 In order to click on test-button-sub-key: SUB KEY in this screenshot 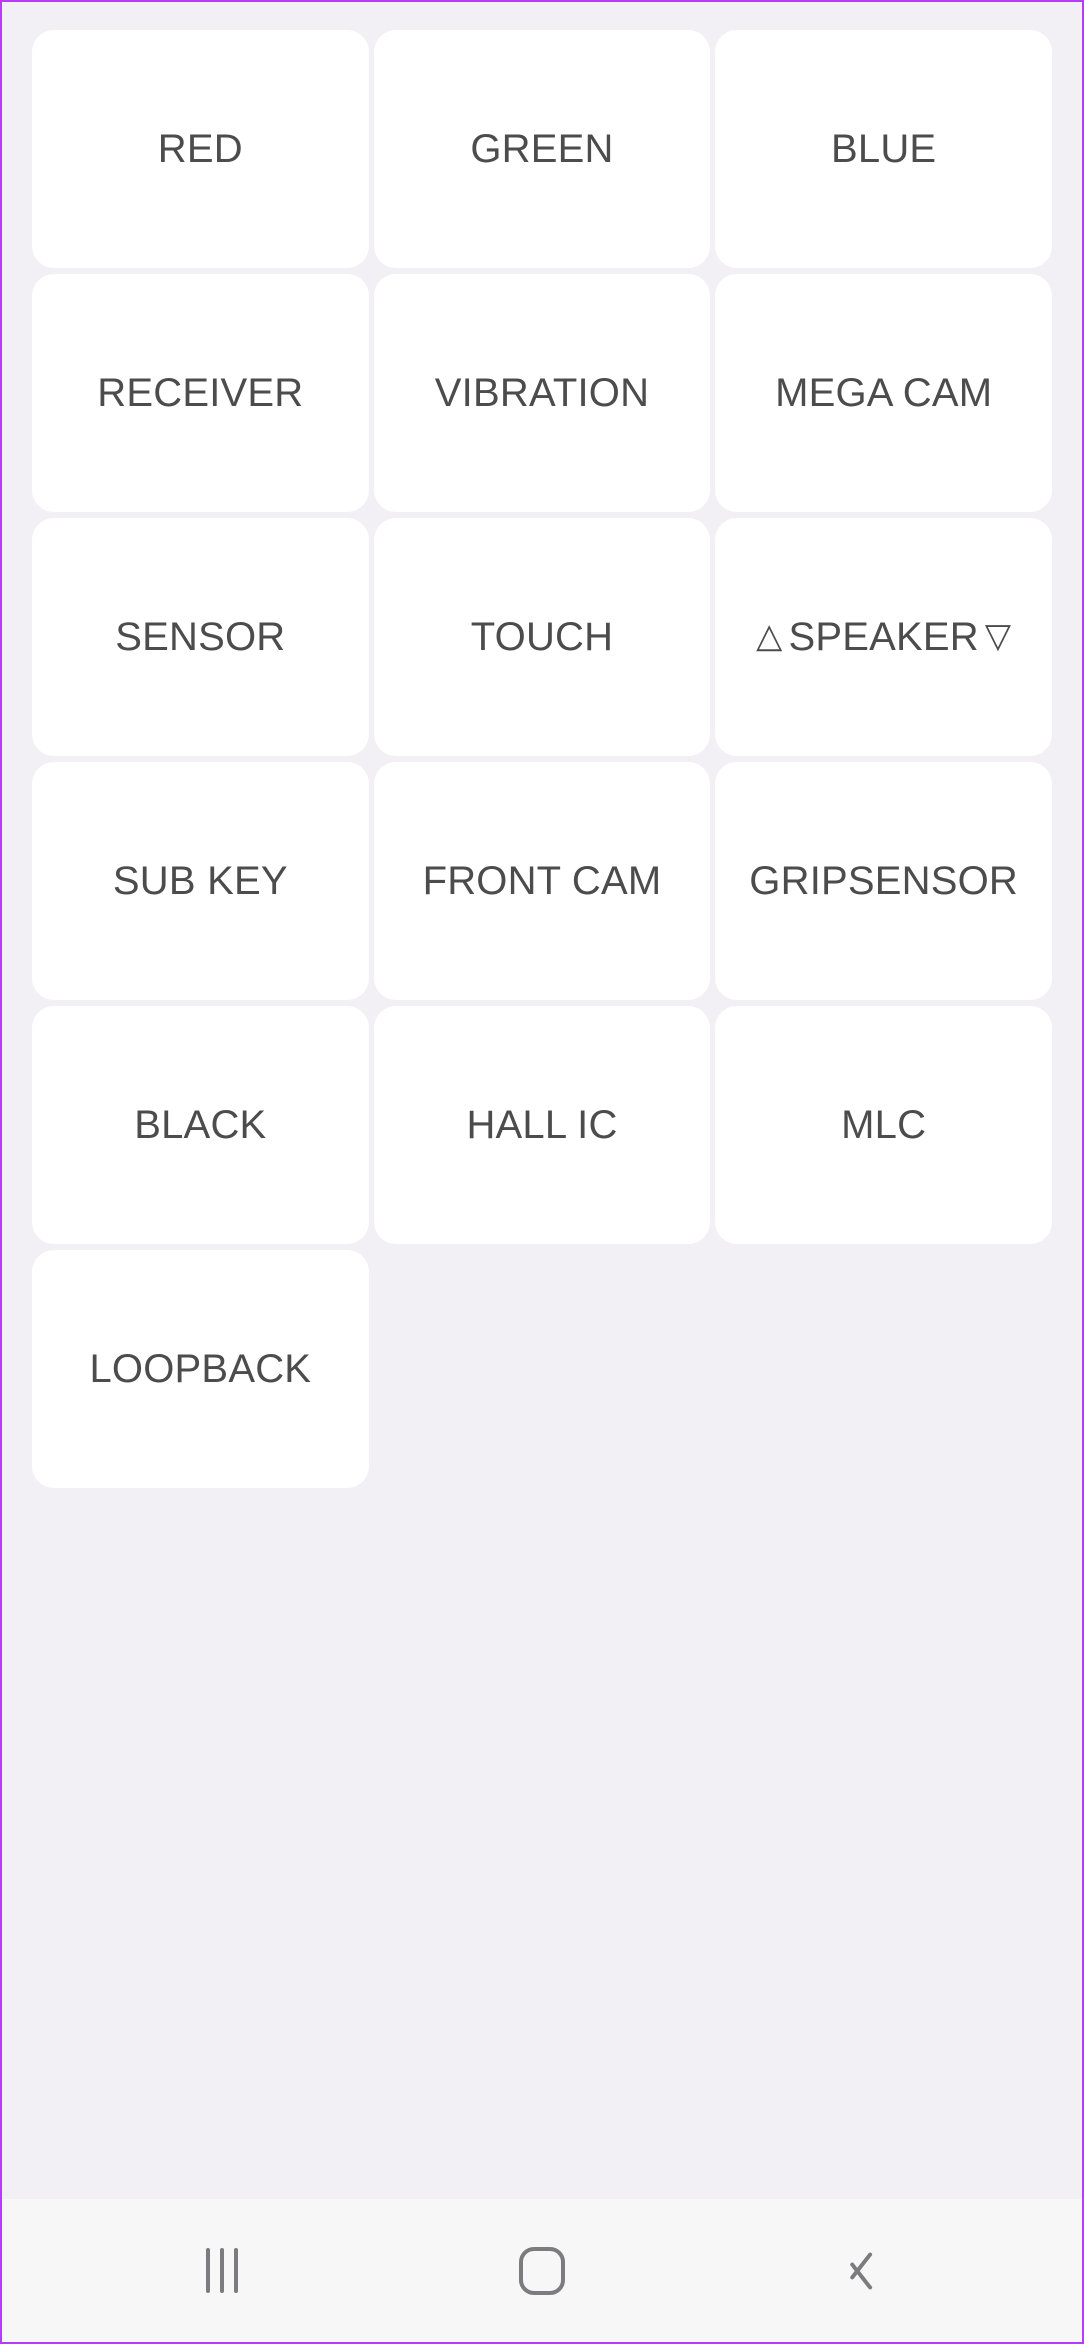, I will do `click(200, 881)`.